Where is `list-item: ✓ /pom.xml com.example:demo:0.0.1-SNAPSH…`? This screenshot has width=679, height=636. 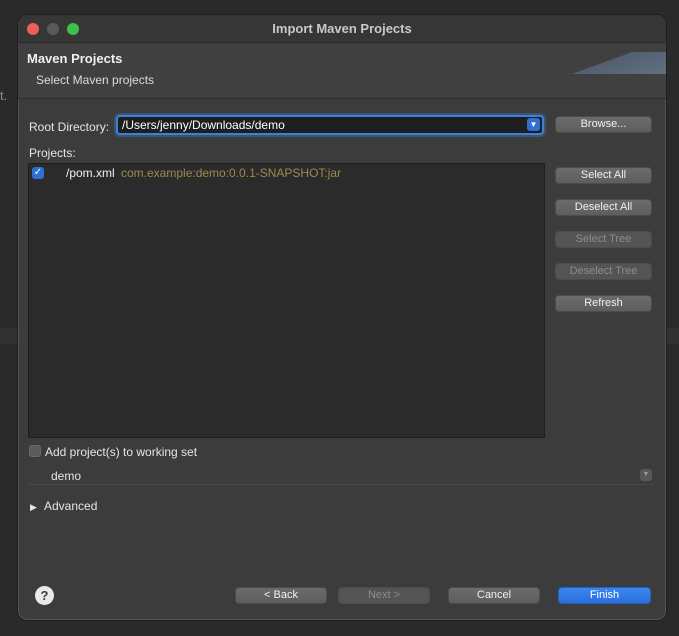
list-item: ✓ /pom.xml com.example:demo:0.0.1-SNAPSH… is located at coordinates (286, 173).